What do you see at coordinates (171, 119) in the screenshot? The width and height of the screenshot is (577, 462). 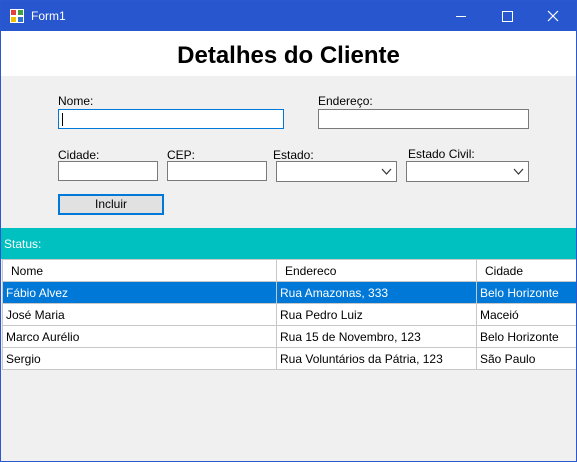 I see `nome-input` at bounding box center [171, 119].